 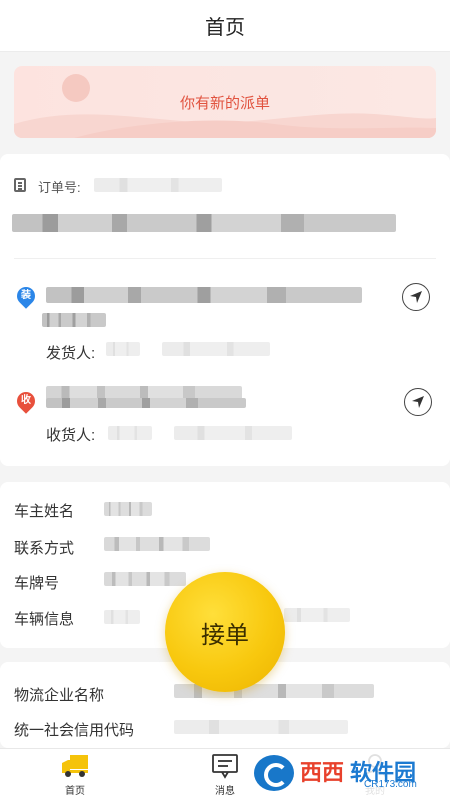 I want to click on unloading-badge: 收, so click(x=26, y=400).